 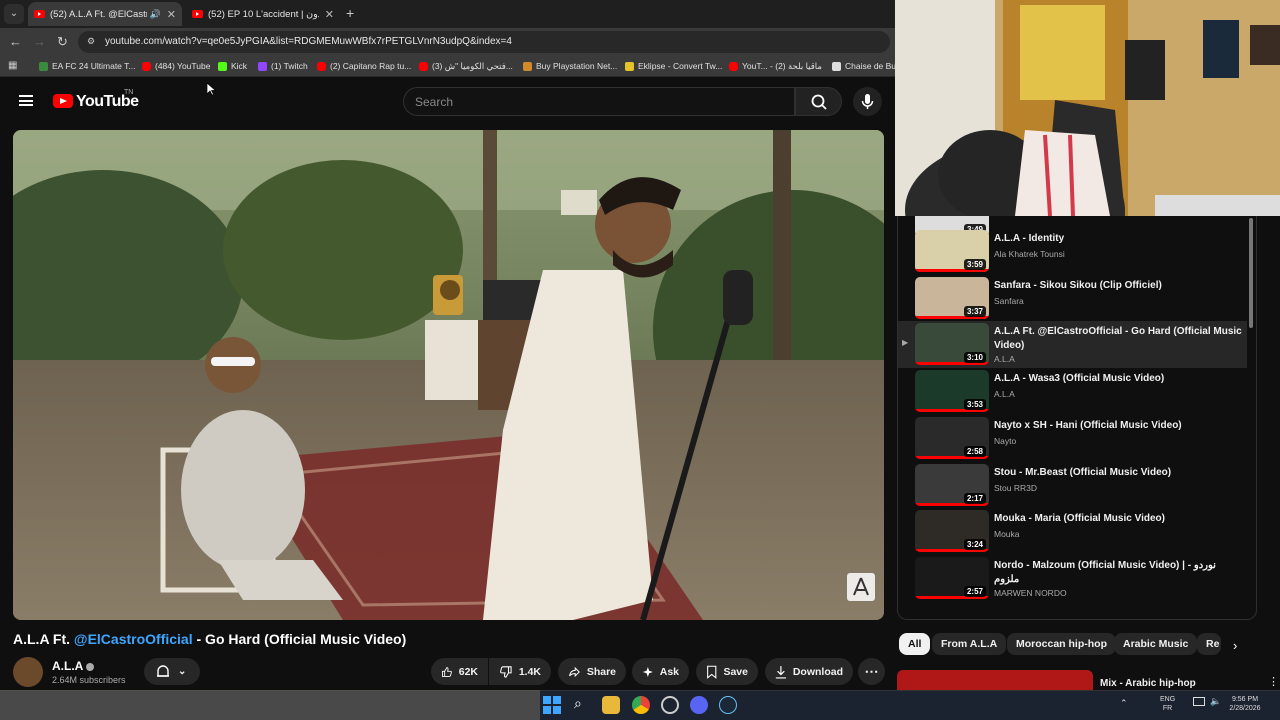 I want to click on chevron-right-icon: ›, so click(x=1235, y=645).